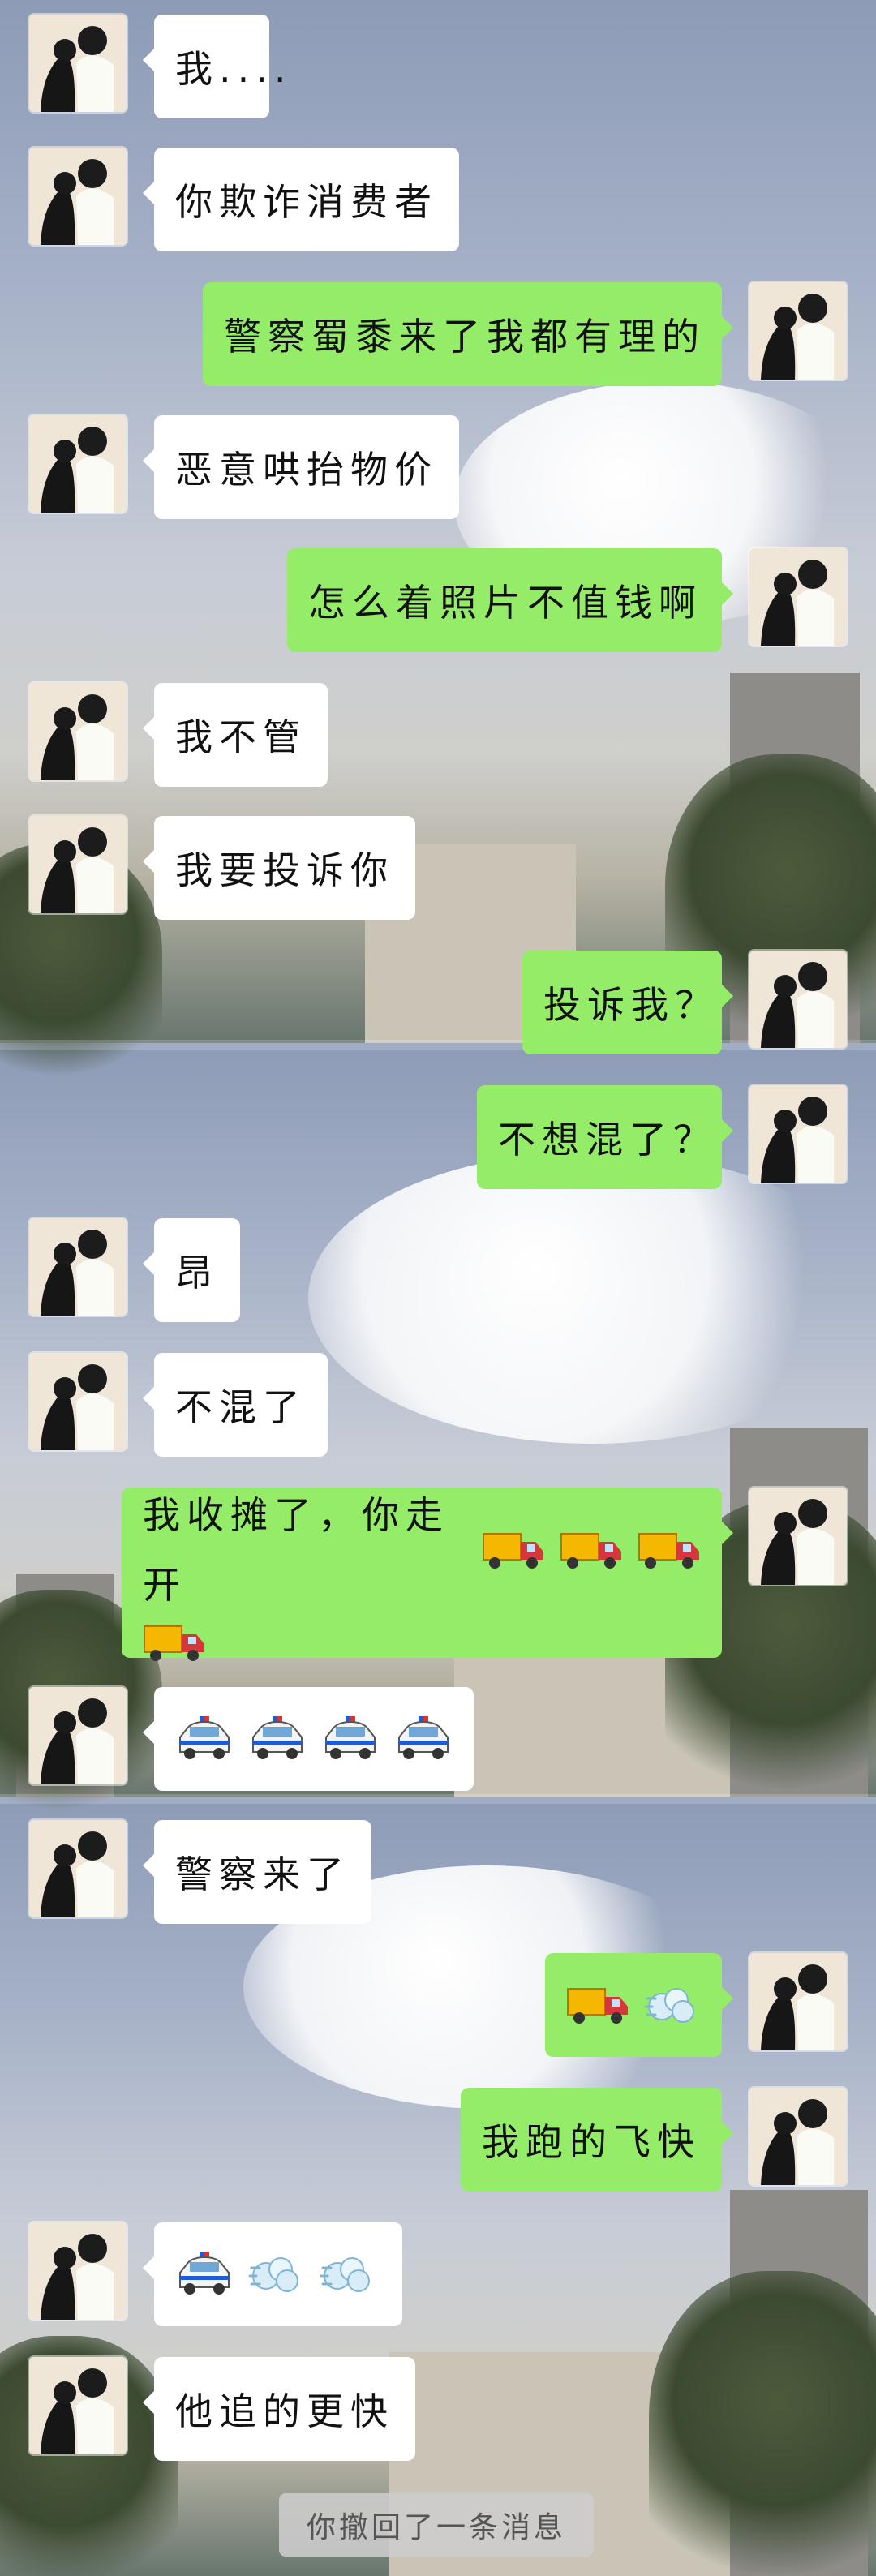  I want to click on message-bubble: 你欺诈消费者, so click(301, 199).